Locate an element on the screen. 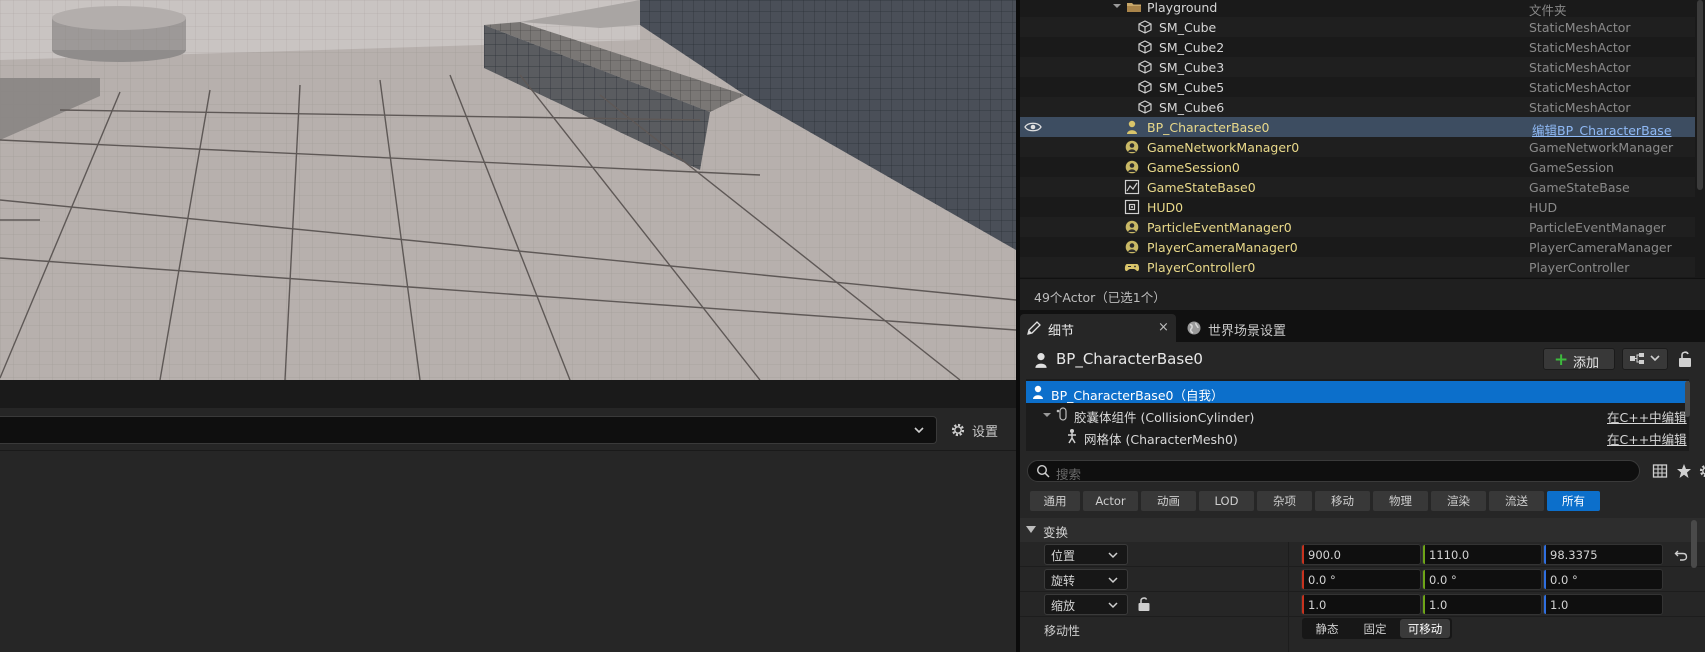 This screenshot has width=1705, height=652. rotation-x-field: 0.0 ° is located at coordinates (1361, 579).